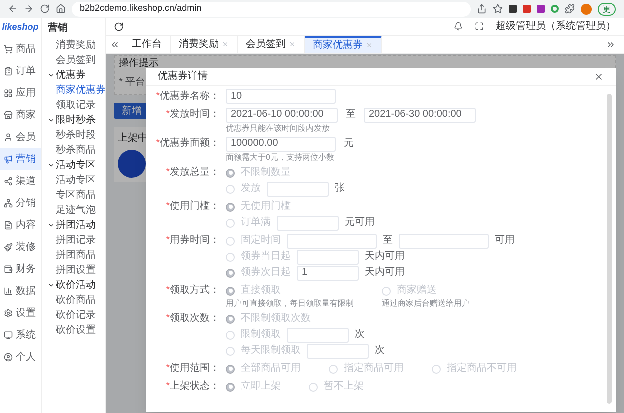 The image size is (624, 413). Describe the element at coordinates (76, 300) in the screenshot. I see `menu-item: 砍价商品` at that location.